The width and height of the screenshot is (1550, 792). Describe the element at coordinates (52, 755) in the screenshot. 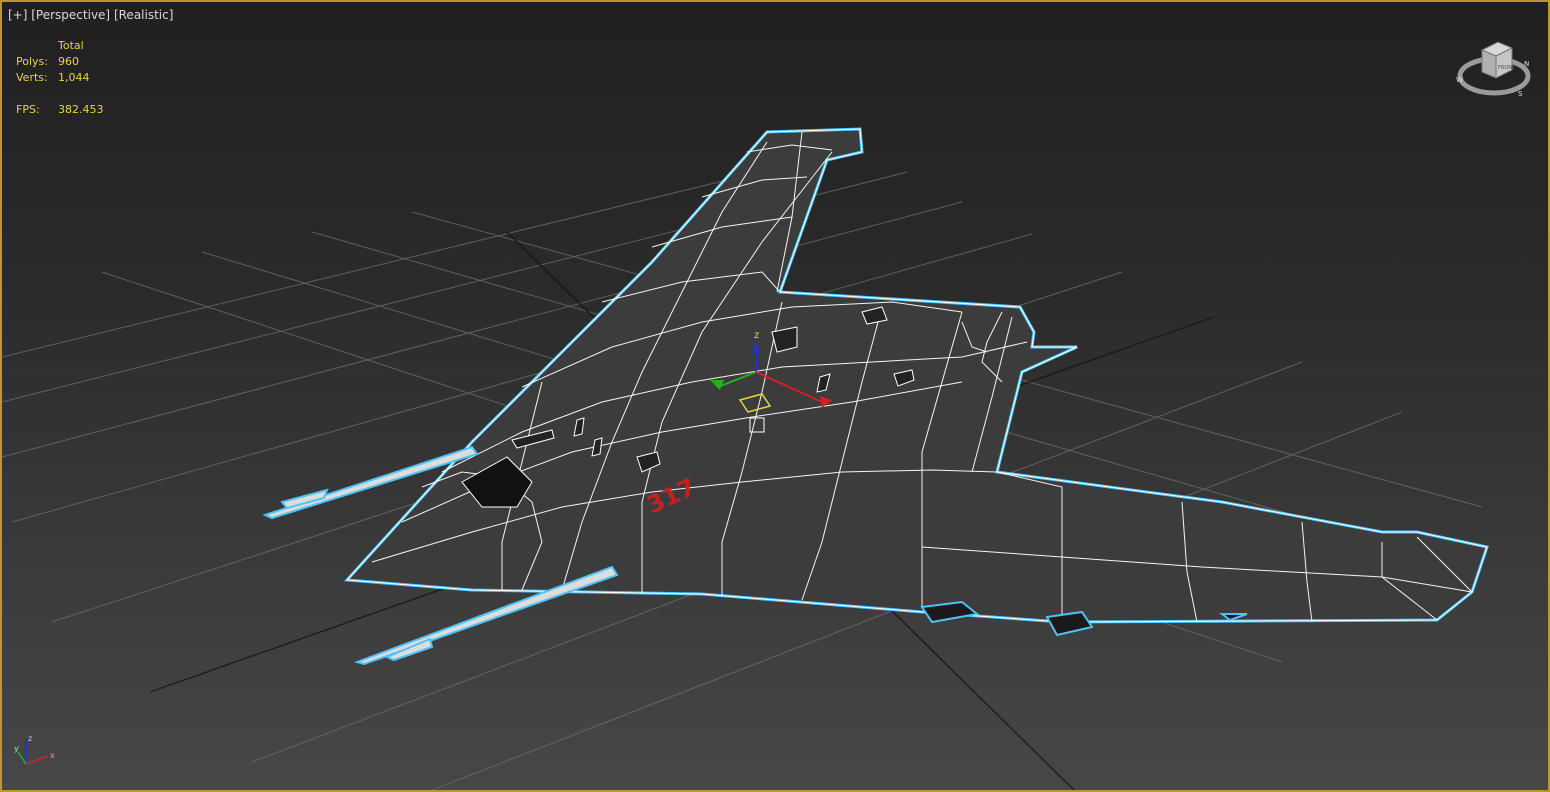

I see `tripod-x-label: x` at that location.